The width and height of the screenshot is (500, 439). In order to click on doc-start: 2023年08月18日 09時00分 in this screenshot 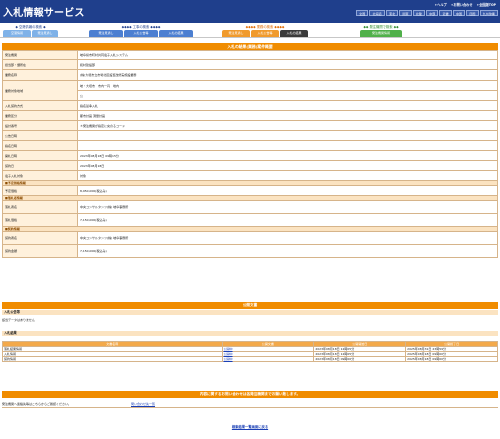, I will do `click(360, 359)`.